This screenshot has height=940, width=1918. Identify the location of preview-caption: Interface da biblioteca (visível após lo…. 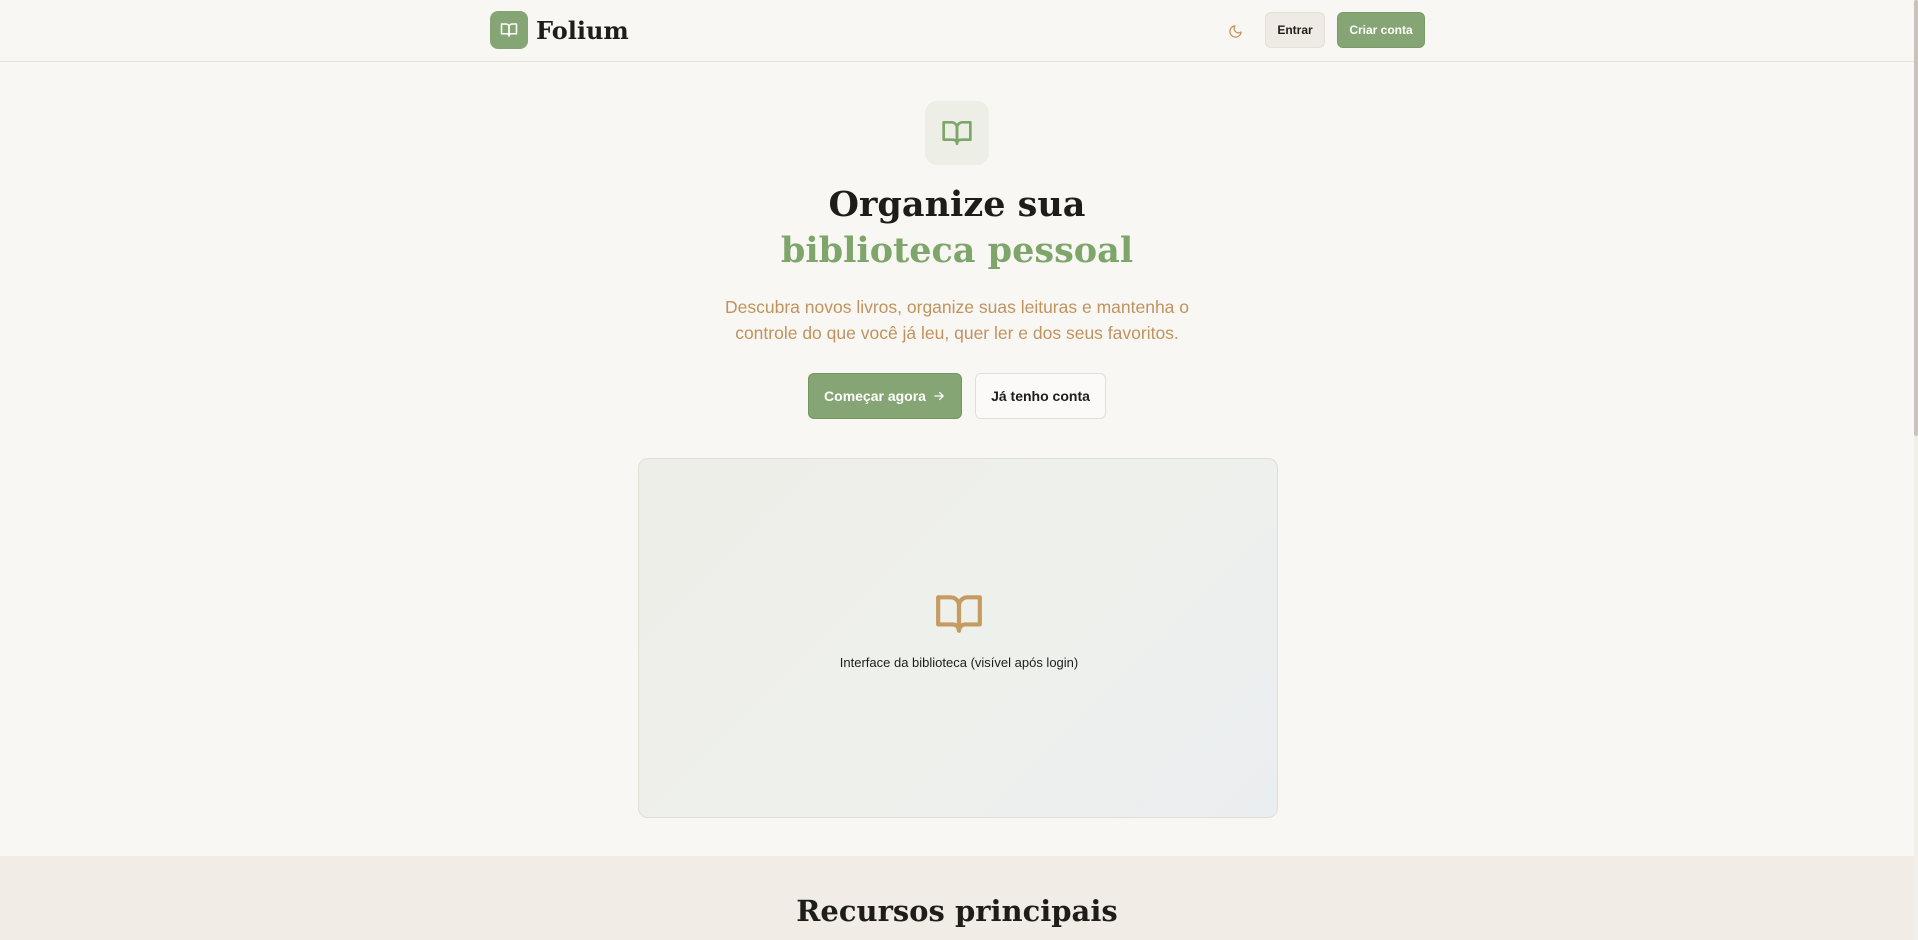
(959, 662).